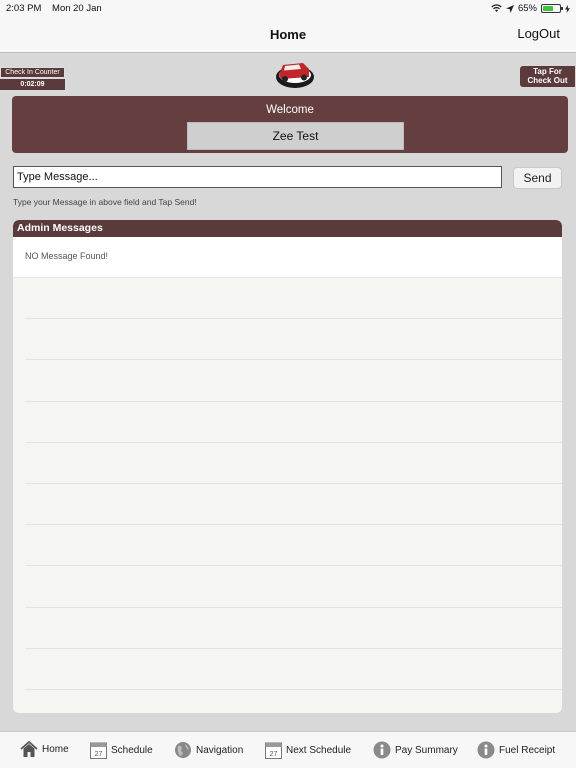 The height and width of the screenshot is (768, 576). I want to click on charging-icon, so click(567, 8).